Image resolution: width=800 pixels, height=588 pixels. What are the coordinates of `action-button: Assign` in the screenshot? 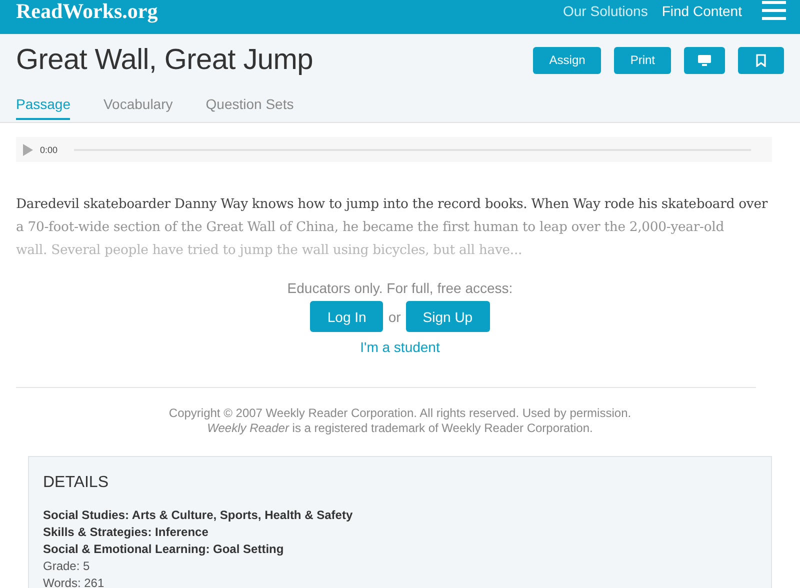 It's located at (567, 60).